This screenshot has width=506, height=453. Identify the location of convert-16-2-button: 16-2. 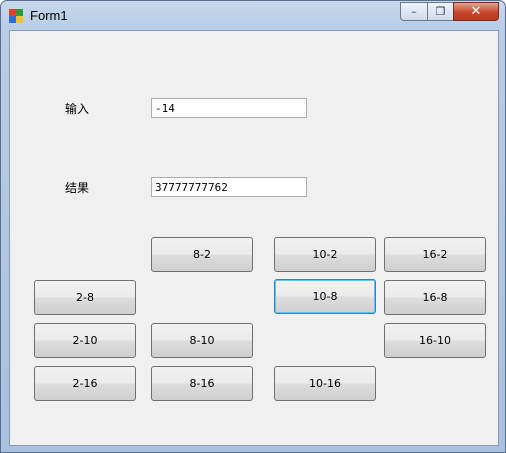
(435, 254).